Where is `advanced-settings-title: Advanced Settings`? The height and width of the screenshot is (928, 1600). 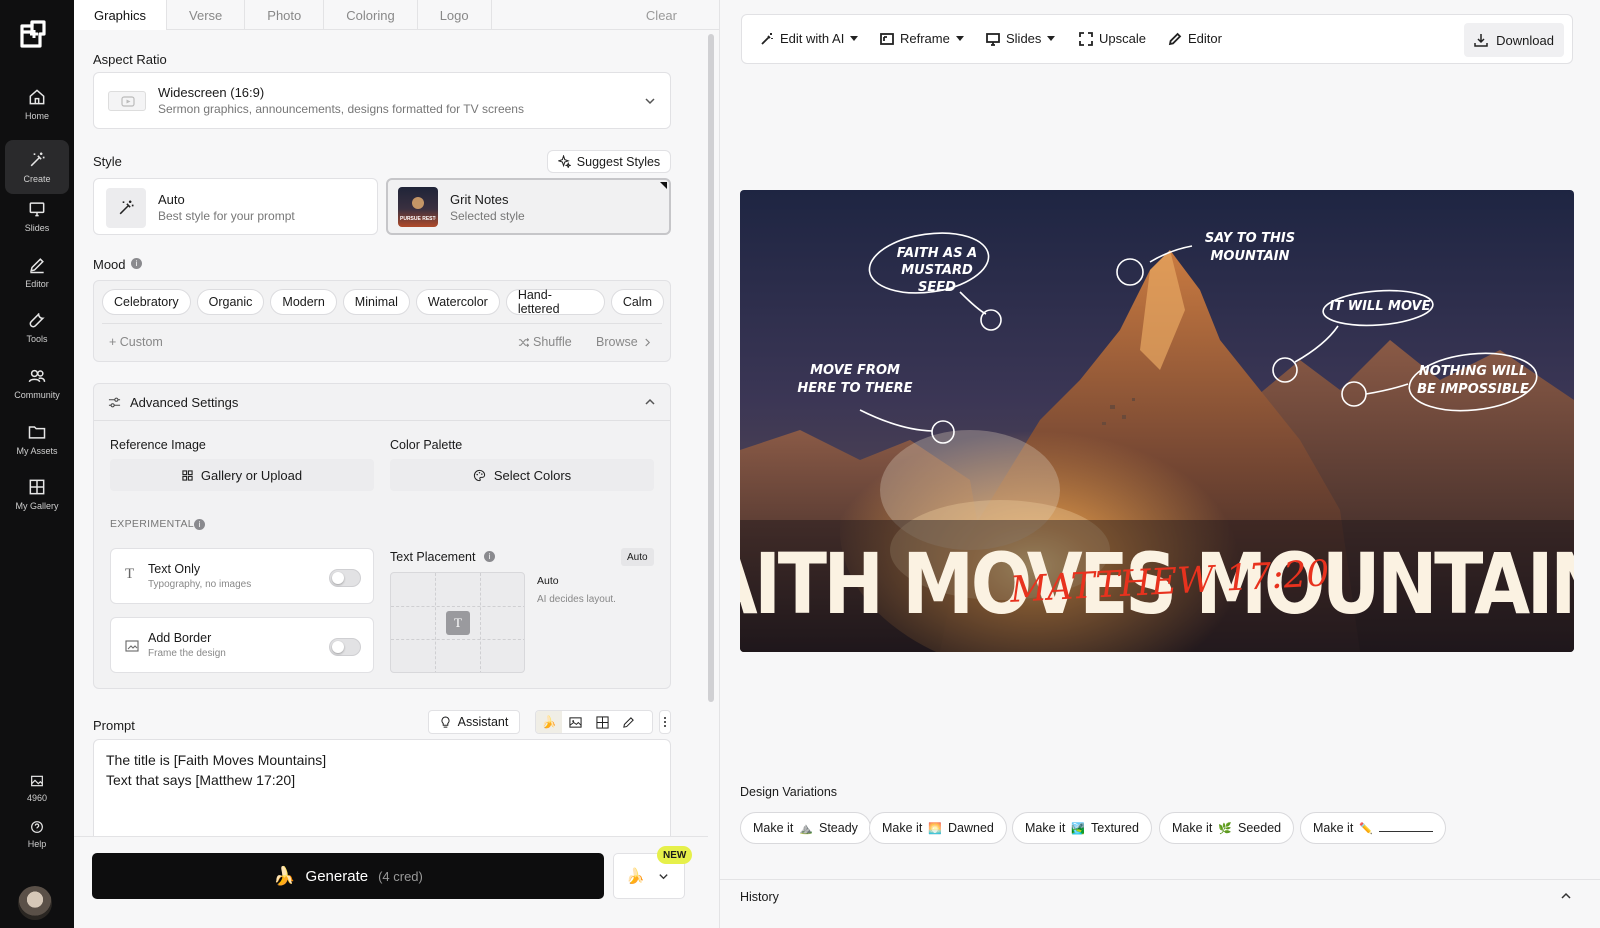
advanced-settings-title: Advanced Settings is located at coordinates (184, 402).